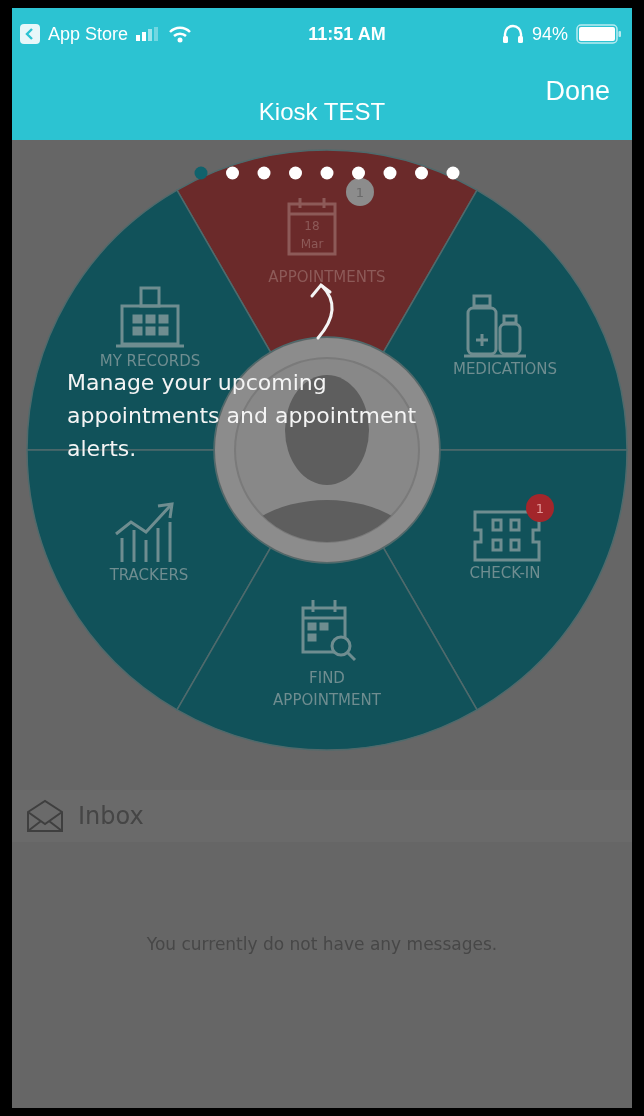 Image resolution: width=644 pixels, height=1116 pixels. What do you see at coordinates (148, 34) in the screenshot?
I see `signal-icon` at bounding box center [148, 34].